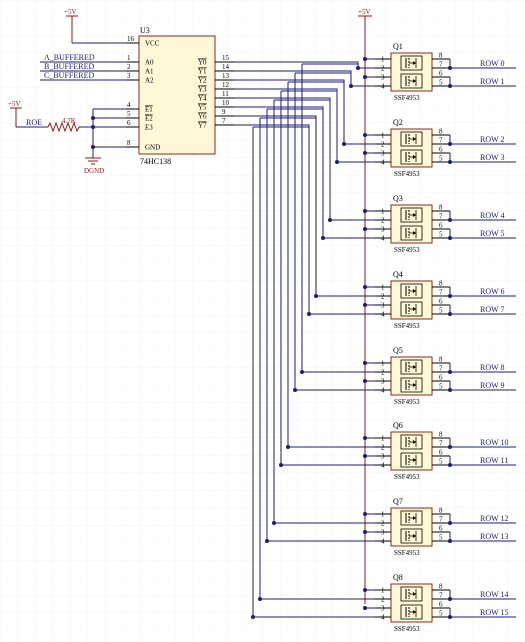 This screenshot has width=525, height=642. What do you see at coordinates (69, 75) in the screenshot?
I see `net-label-c: C_BUFFERED` at bounding box center [69, 75].